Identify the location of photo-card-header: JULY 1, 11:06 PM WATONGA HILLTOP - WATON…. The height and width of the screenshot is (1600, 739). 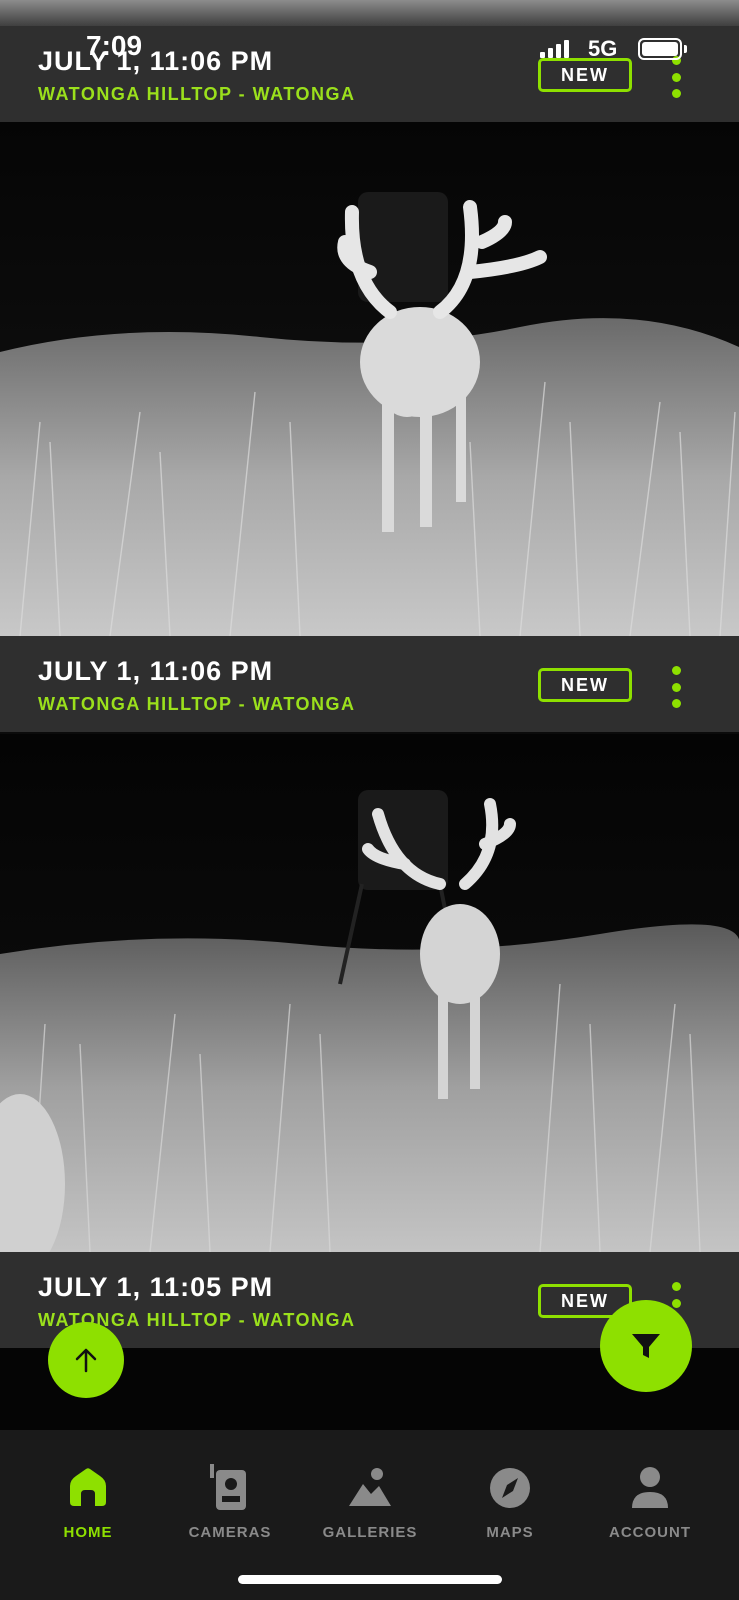
(369, 684).